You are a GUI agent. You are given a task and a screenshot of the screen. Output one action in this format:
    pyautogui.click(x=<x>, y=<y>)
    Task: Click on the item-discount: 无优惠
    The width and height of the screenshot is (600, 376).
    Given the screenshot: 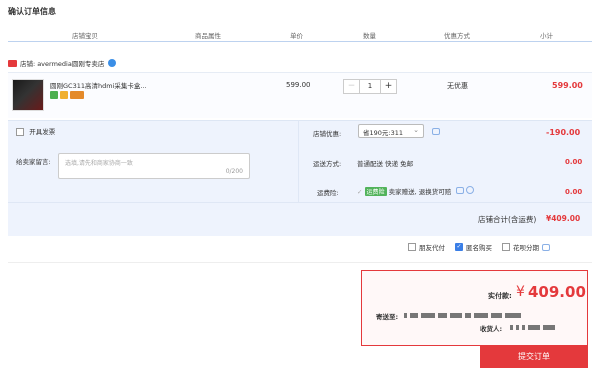 What is the action you would take?
    pyautogui.click(x=457, y=86)
    